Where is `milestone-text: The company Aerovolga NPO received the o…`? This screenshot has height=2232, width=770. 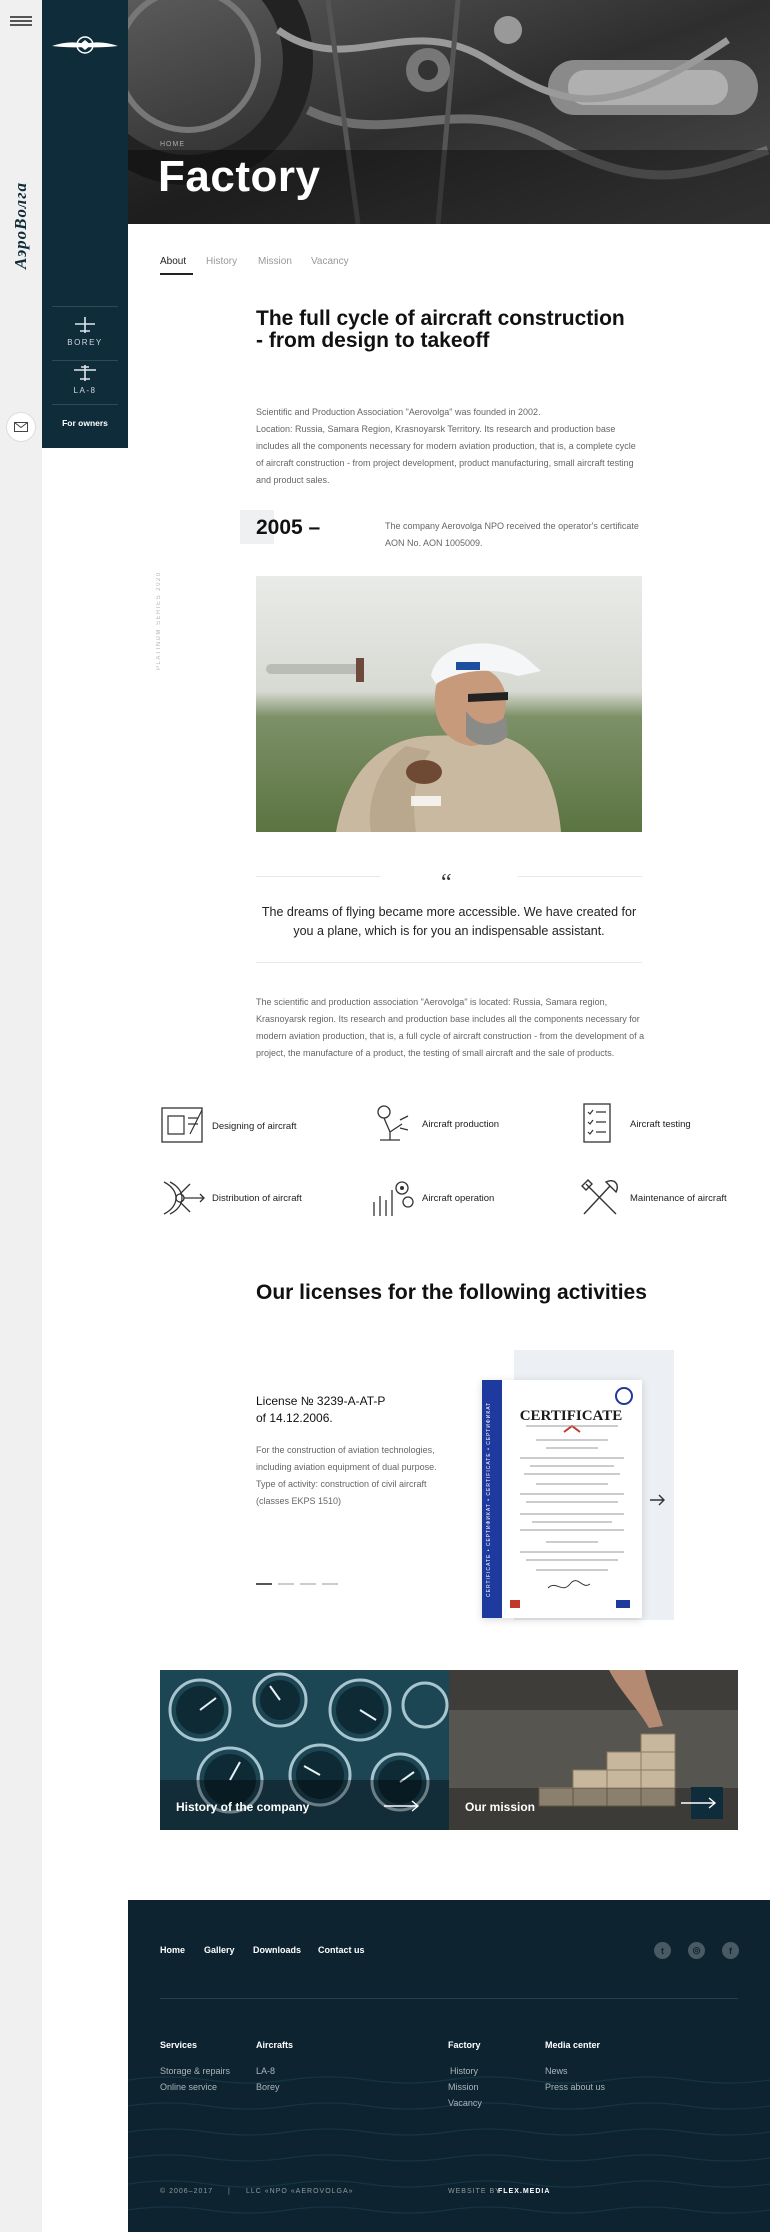 milestone-text: The company Aerovolga NPO received the o… is located at coordinates (512, 534).